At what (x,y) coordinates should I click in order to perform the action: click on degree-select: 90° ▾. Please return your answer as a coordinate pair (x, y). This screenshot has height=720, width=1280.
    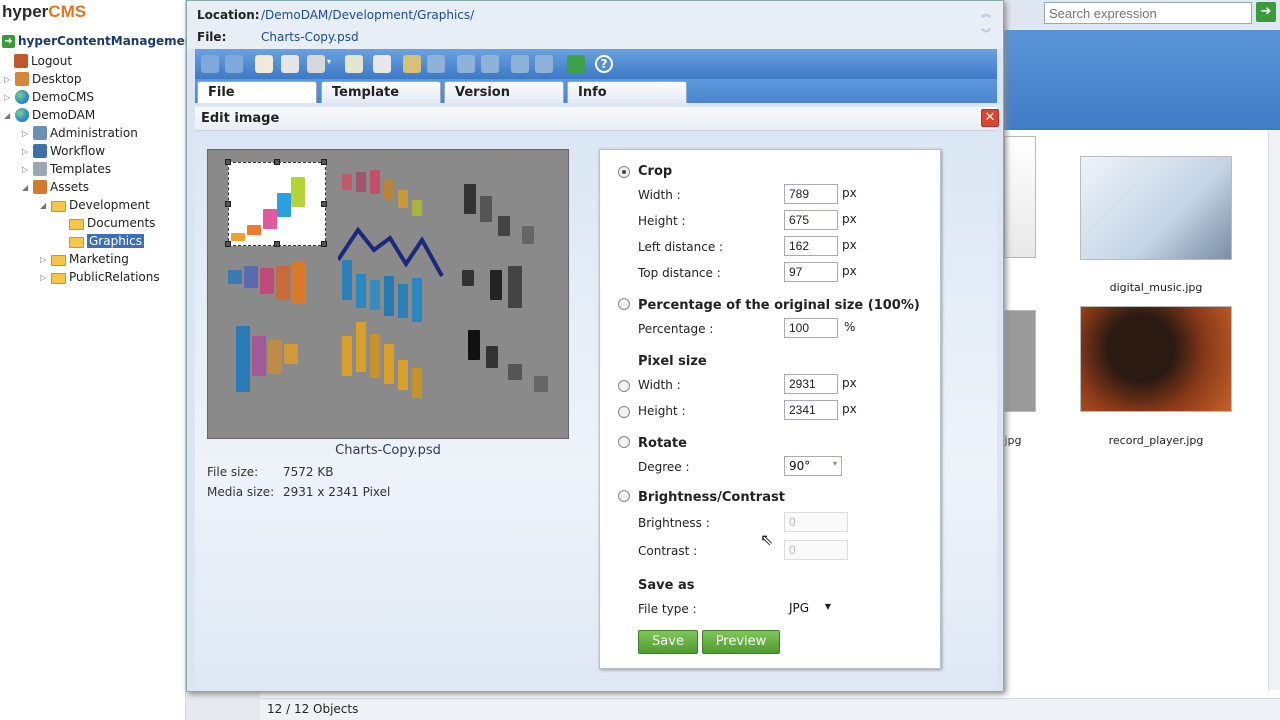
    Looking at the image, I should click on (813, 466).